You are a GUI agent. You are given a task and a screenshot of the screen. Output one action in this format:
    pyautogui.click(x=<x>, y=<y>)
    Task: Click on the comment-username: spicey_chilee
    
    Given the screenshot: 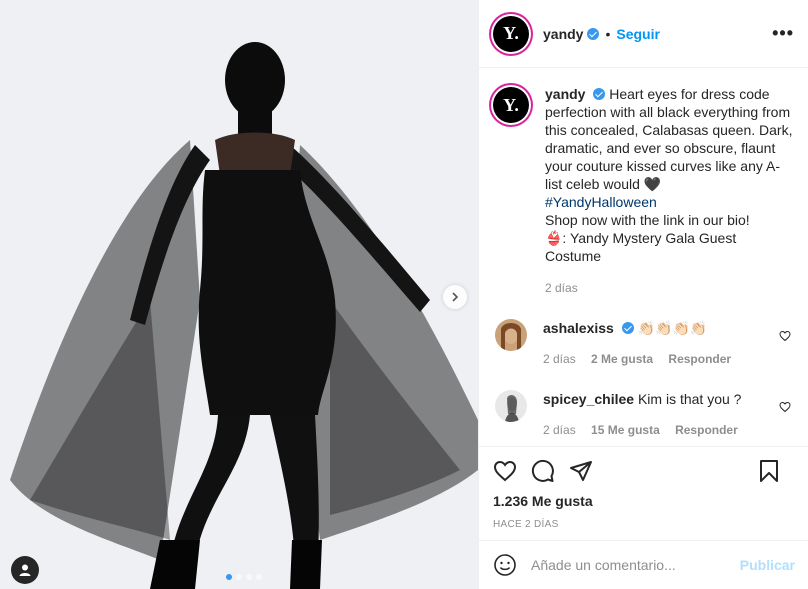 What is the action you would take?
    pyautogui.click(x=588, y=399)
    